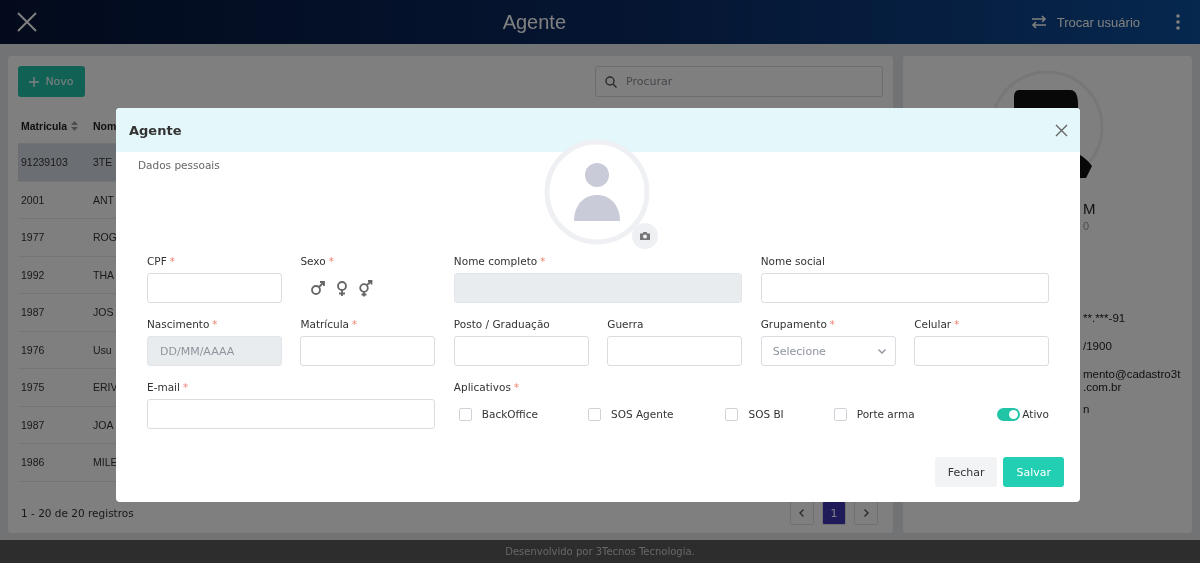  I want to click on field-label: Nascimento, so click(178, 324).